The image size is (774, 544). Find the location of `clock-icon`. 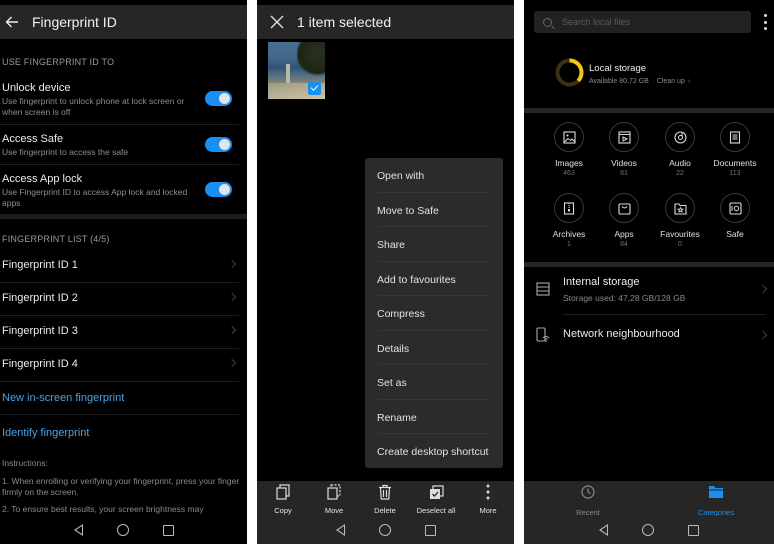

clock-icon is located at coordinates (588, 492).